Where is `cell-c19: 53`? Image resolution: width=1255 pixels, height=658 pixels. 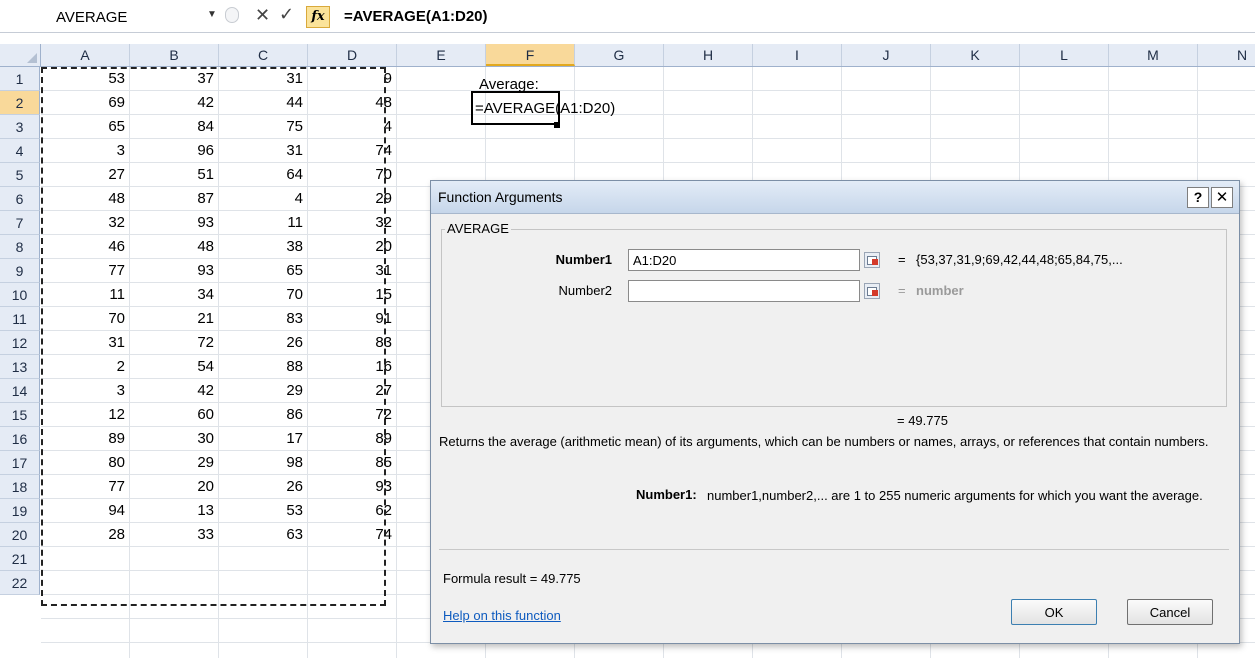
cell-c19: 53 is located at coordinates (261, 511).